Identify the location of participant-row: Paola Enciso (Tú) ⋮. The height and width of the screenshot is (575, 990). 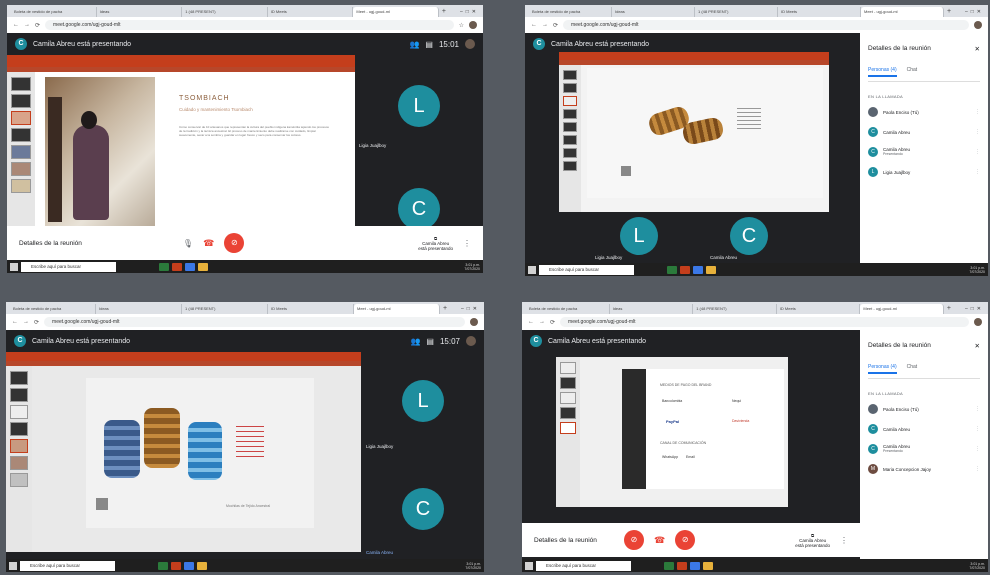
(924, 112).